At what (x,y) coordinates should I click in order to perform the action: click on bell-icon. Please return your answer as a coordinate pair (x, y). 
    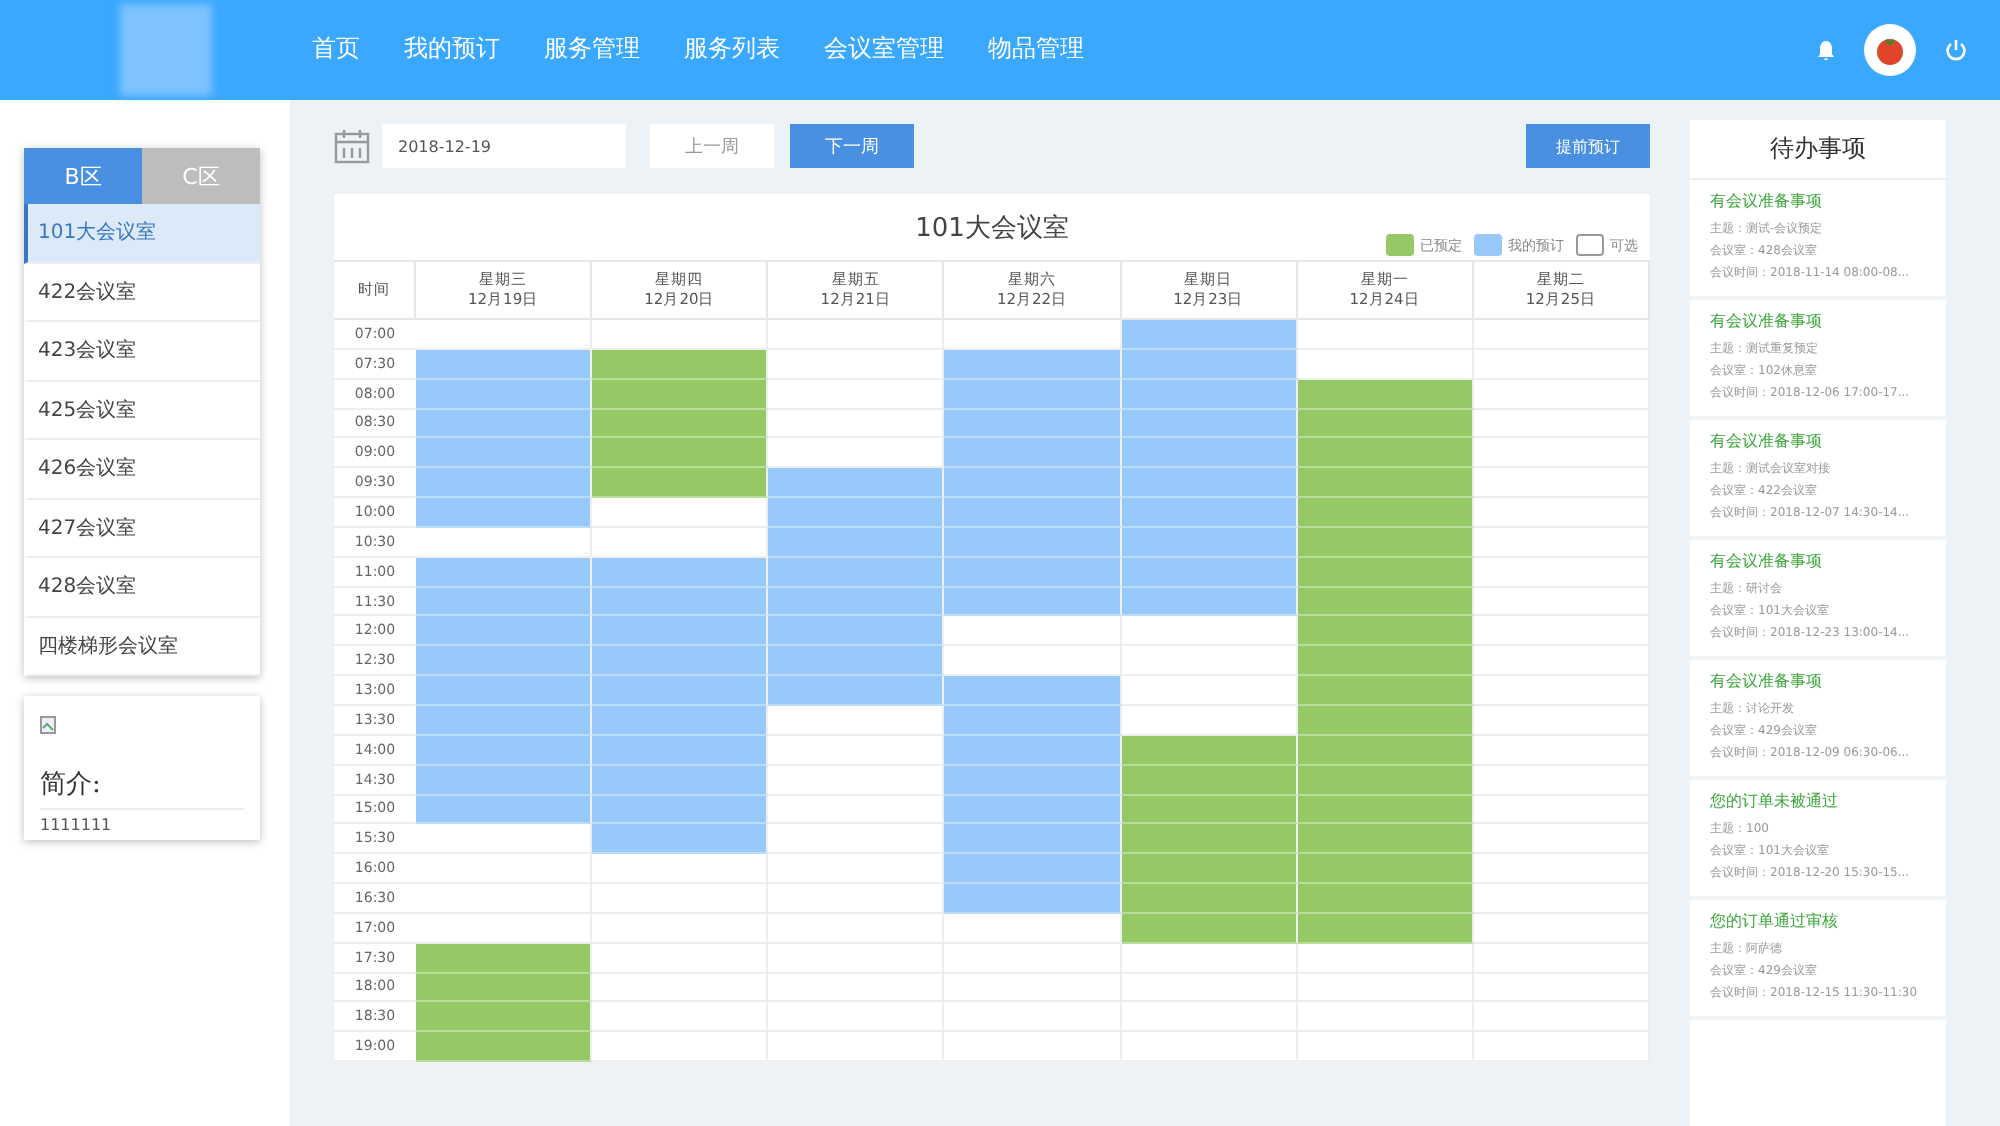
    Looking at the image, I should click on (1826, 50).